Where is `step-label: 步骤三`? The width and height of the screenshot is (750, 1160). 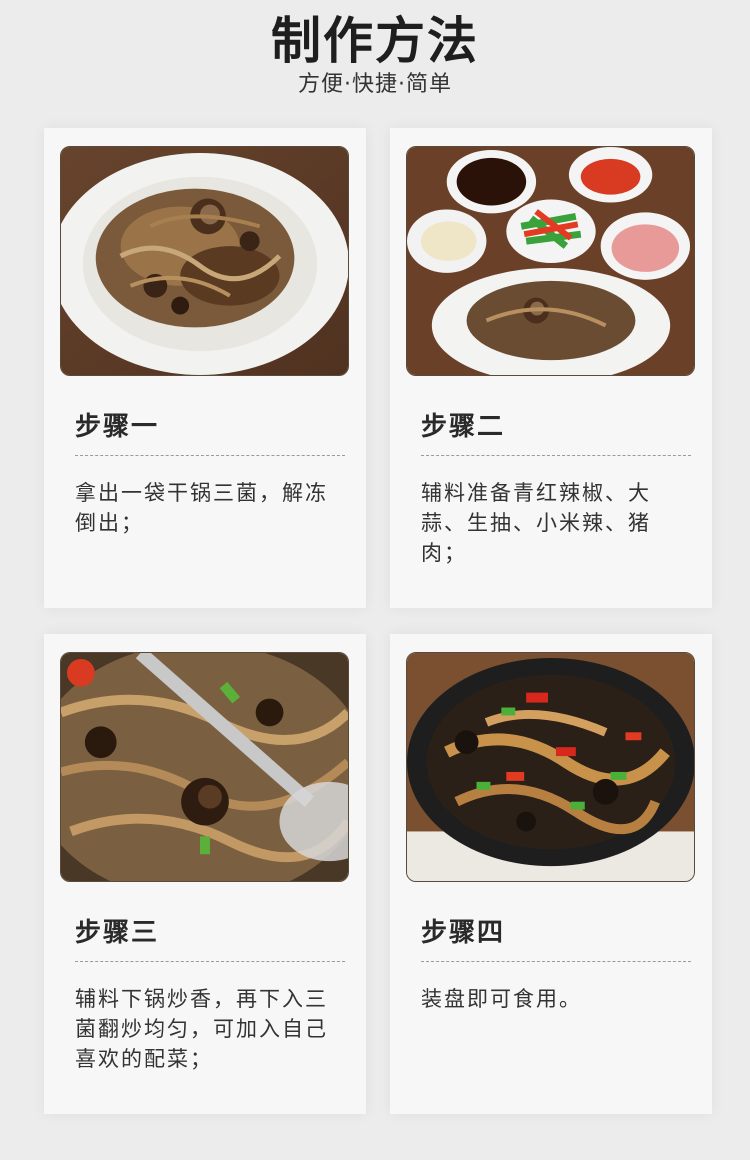 step-label: 步骤三 is located at coordinates (117, 933).